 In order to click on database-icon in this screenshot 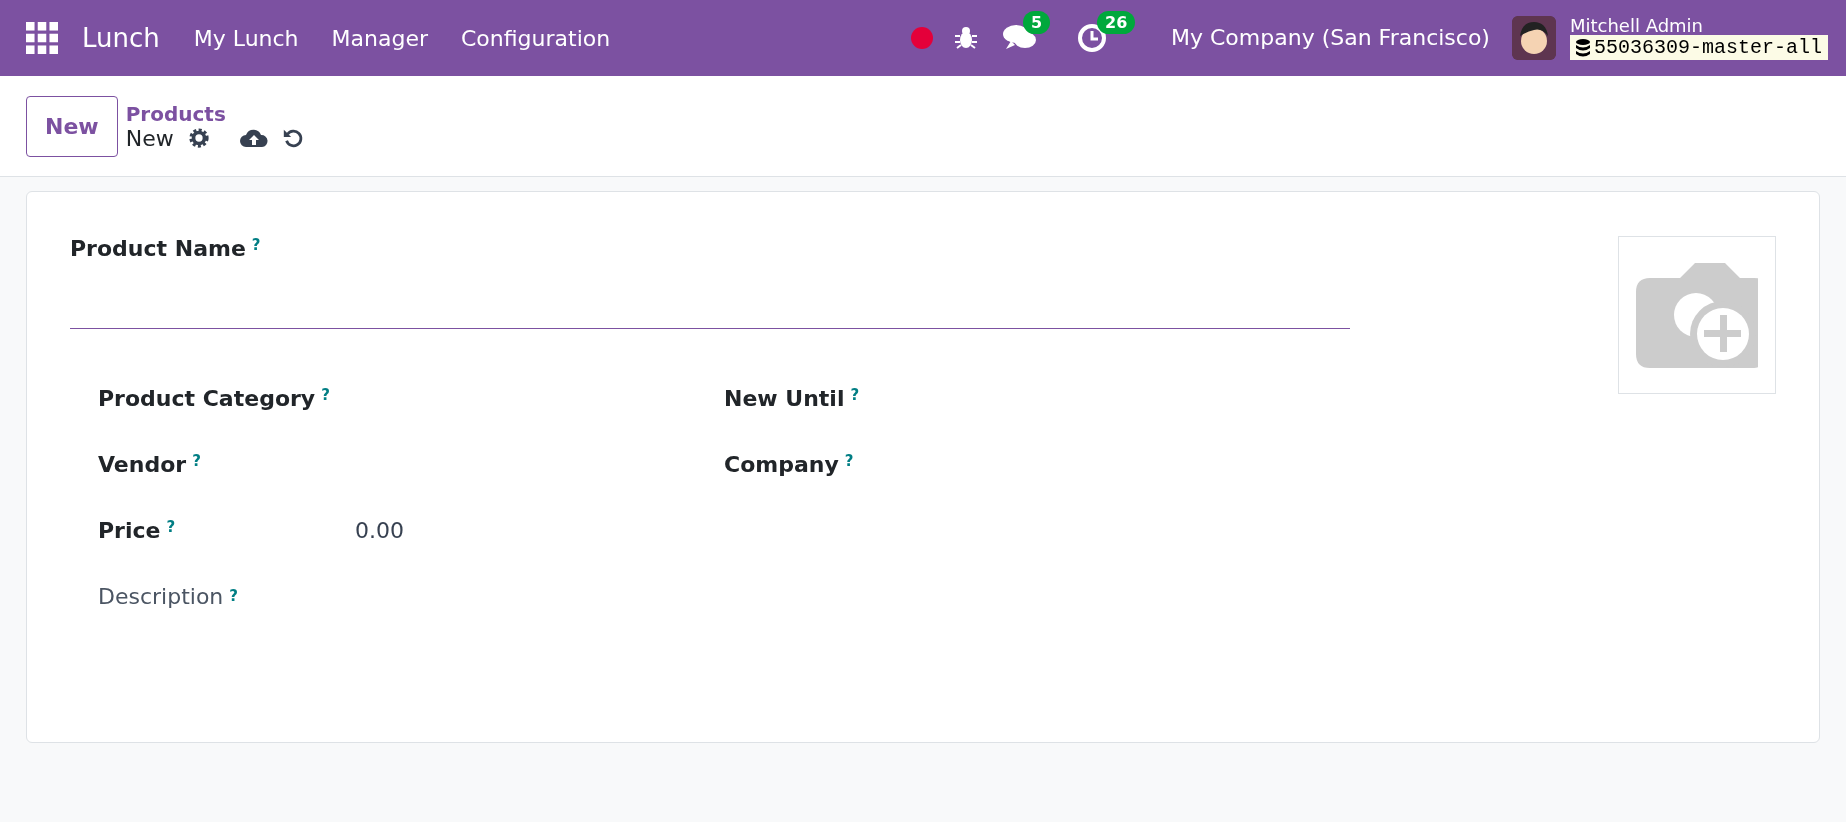, I will do `click(1582, 47)`.